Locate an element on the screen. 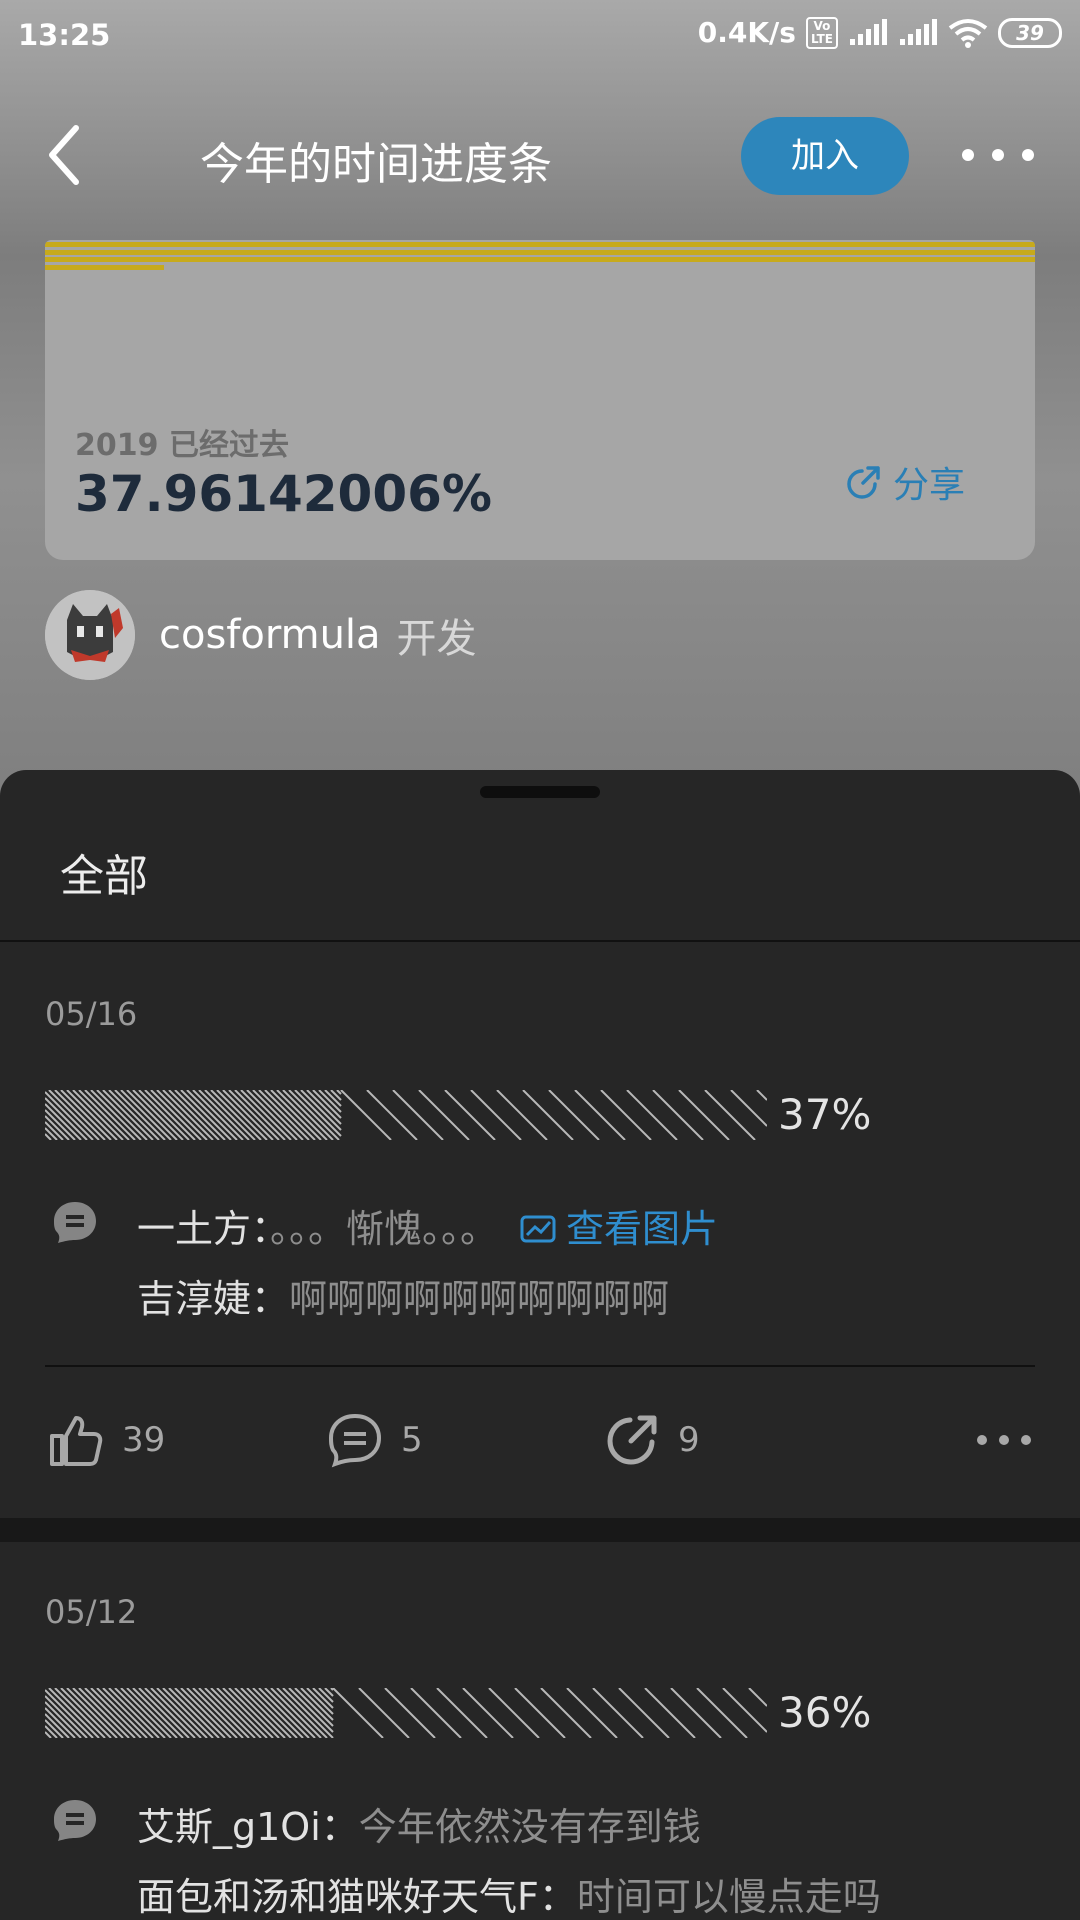  share-button: 分享 is located at coordinates (905, 482).